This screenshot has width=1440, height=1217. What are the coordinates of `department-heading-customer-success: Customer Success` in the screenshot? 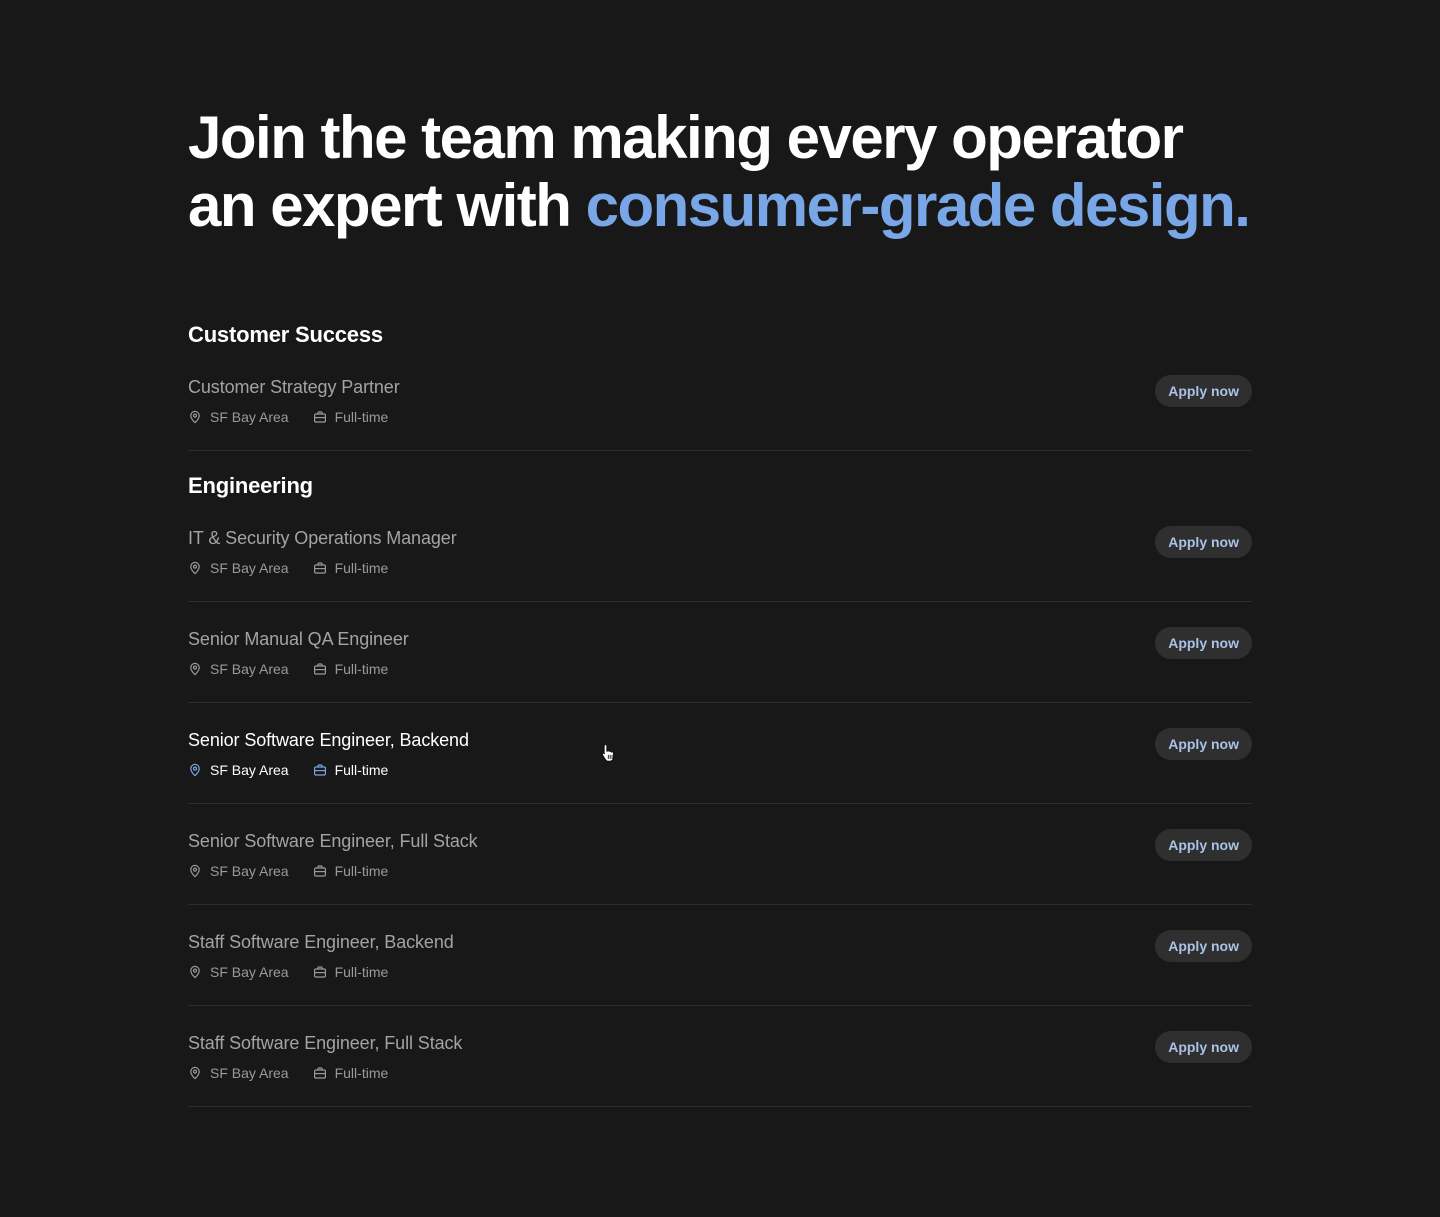 It's located at (285, 334).